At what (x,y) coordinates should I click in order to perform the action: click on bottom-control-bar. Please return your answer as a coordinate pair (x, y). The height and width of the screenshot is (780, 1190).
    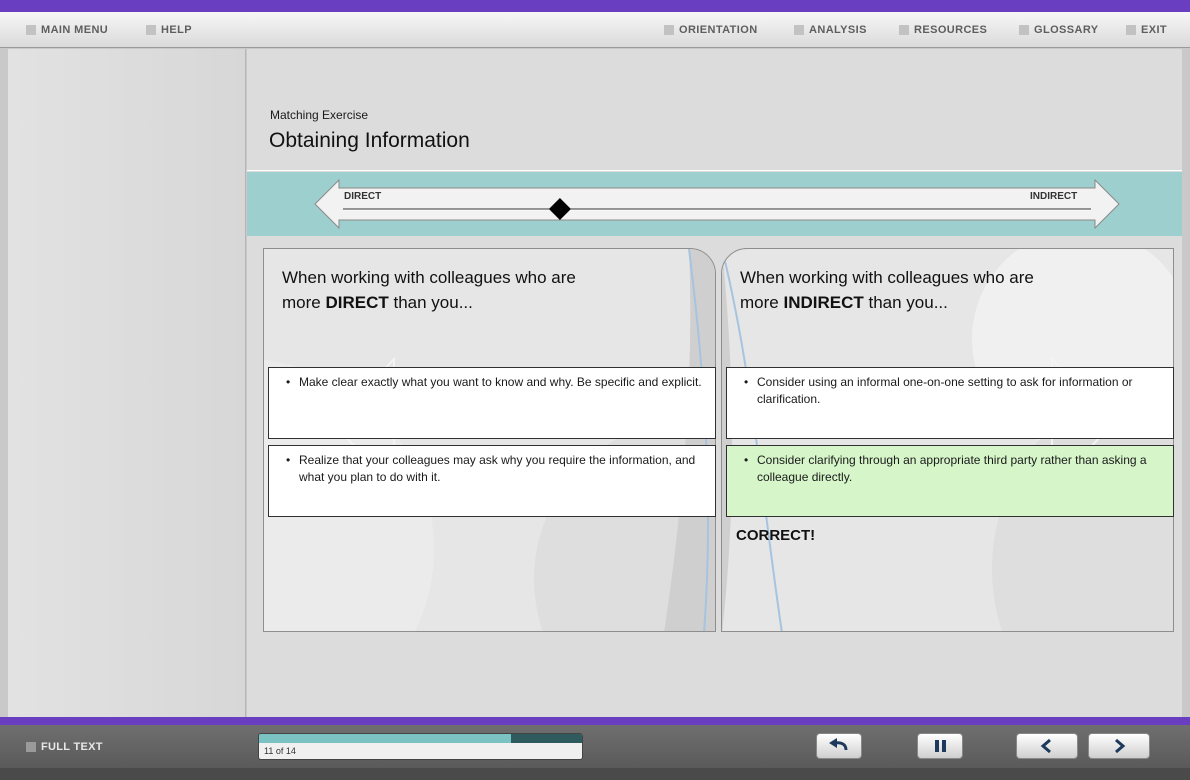
    Looking at the image, I should click on (595, 746).